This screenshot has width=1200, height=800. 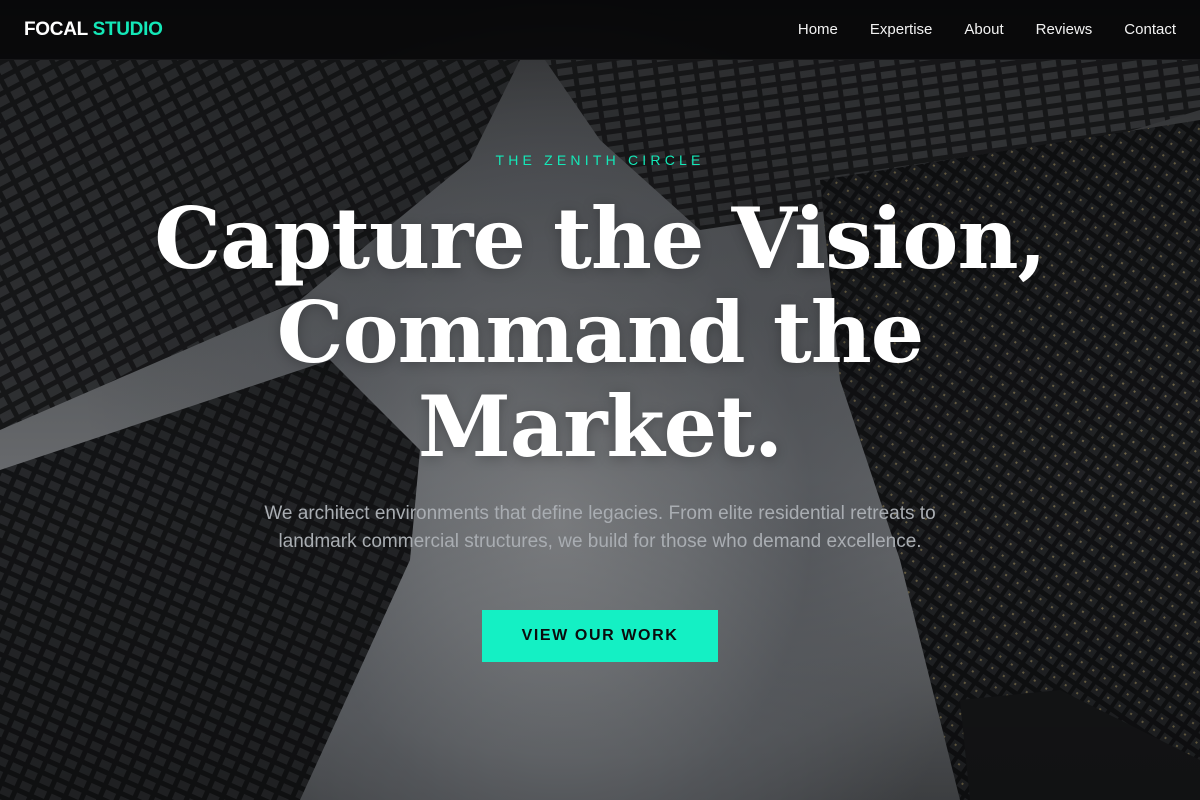 I want to click on nav-link-expertise: Expertise, so click(x=901, y=29).